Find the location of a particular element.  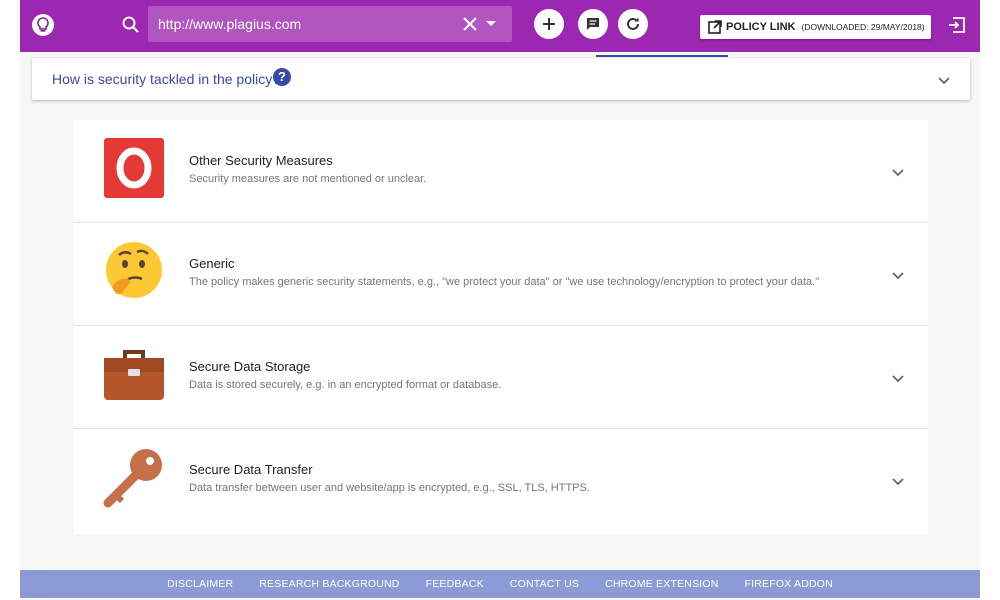

dropdown-arrow-icon is located at coordinates (491, 23).